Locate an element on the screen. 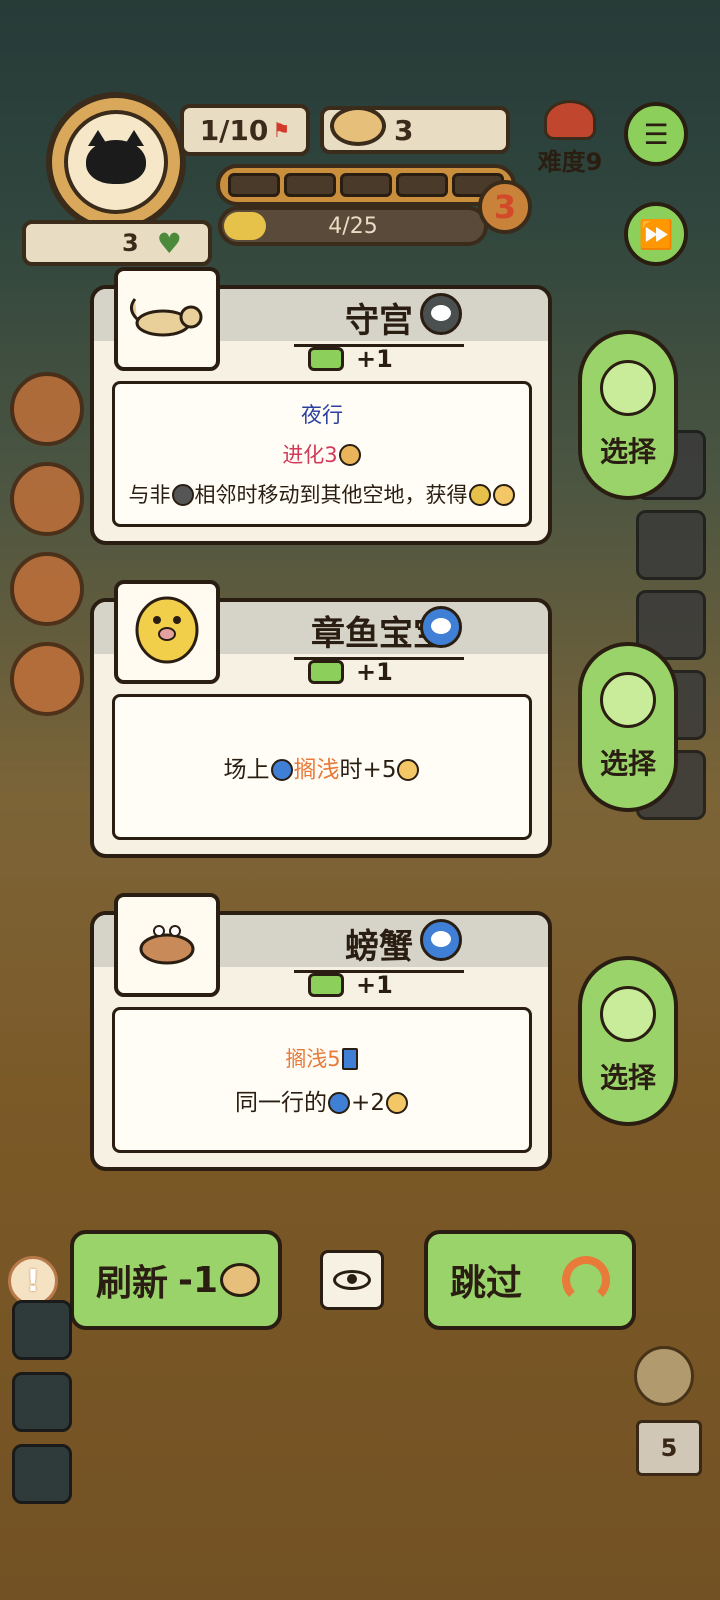  wave-counter: 1/10 ⚑ is located at coordinates (245, 130).